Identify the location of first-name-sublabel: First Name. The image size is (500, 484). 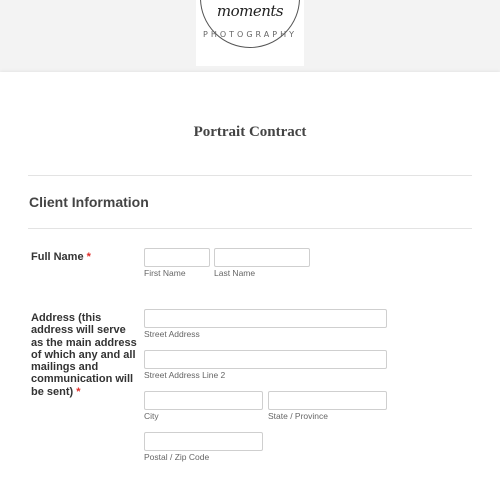
(165, 273).